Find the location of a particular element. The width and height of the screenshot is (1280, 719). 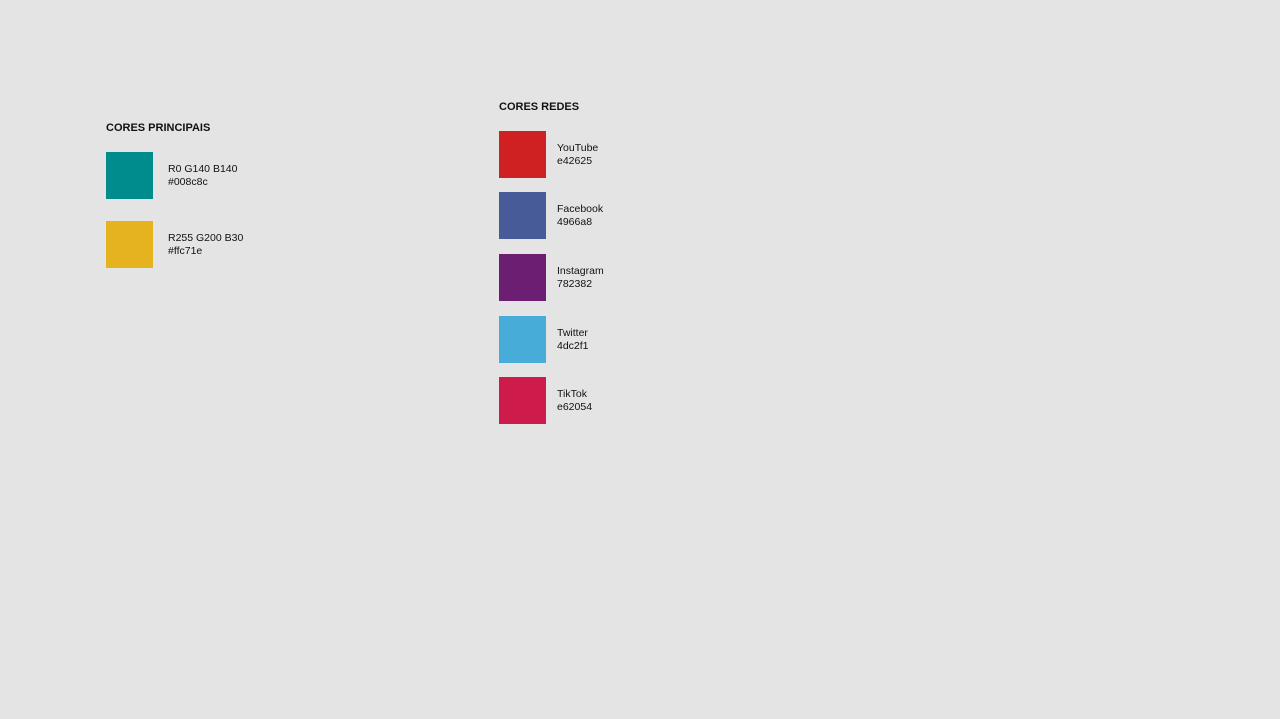

color-hex-value: #ffc71e is located at coordinates (185, 250).